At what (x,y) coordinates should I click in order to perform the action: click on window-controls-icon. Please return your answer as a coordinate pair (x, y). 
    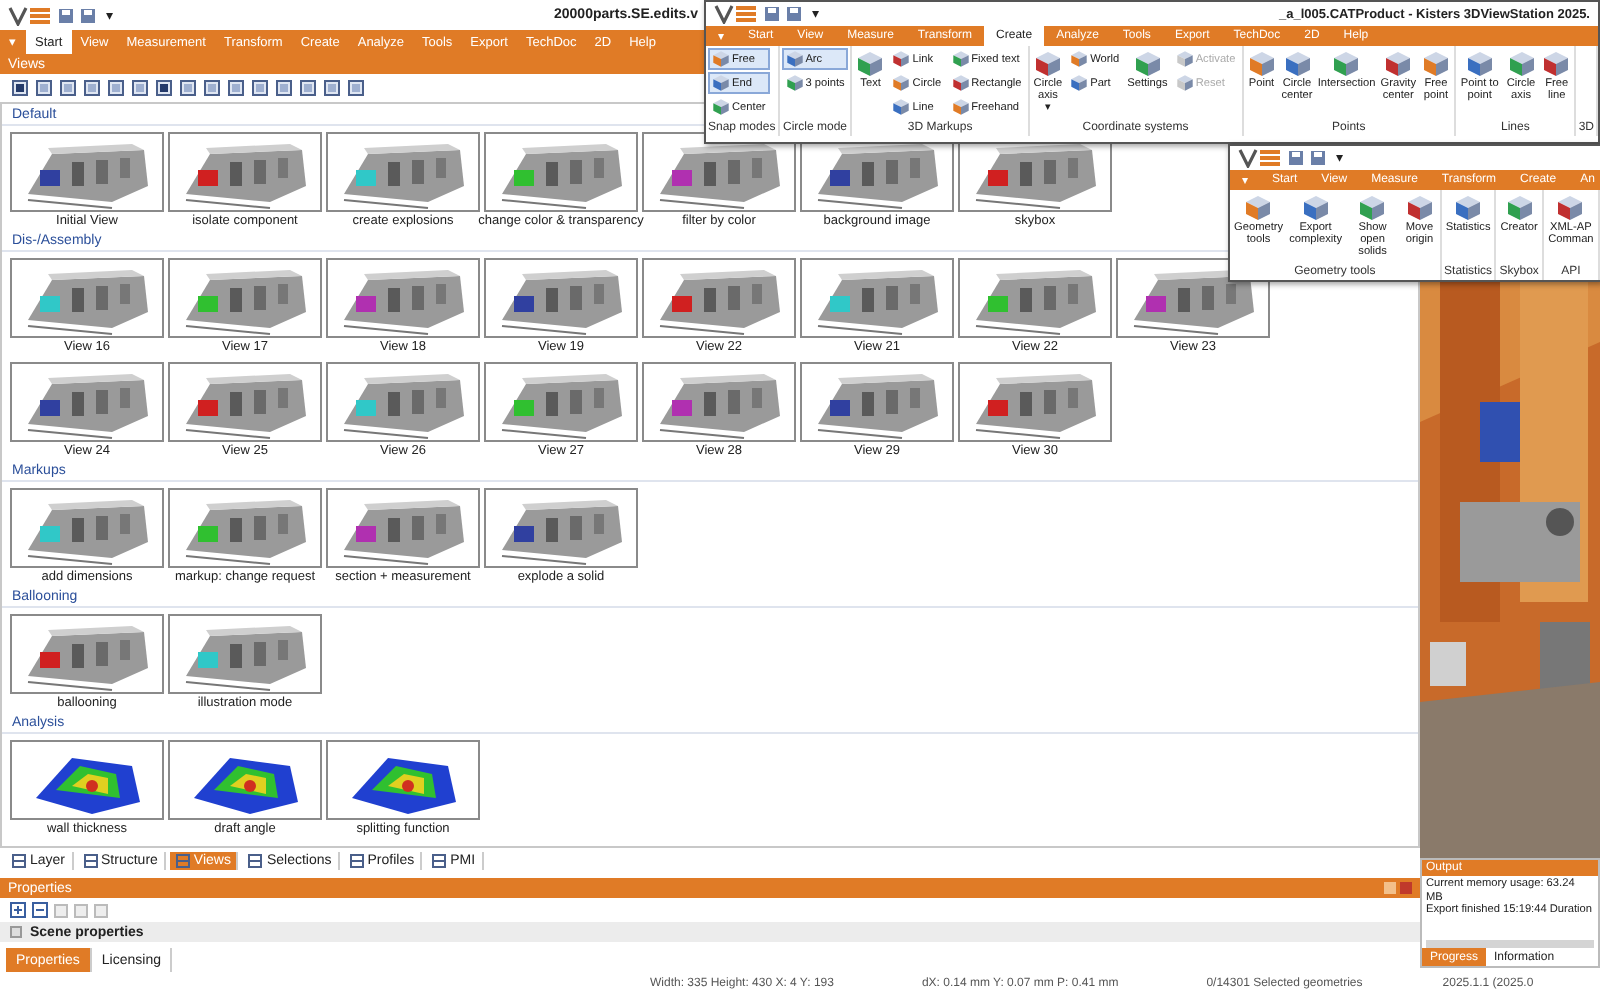
    Looking at the image, I should click on (1398, 888).